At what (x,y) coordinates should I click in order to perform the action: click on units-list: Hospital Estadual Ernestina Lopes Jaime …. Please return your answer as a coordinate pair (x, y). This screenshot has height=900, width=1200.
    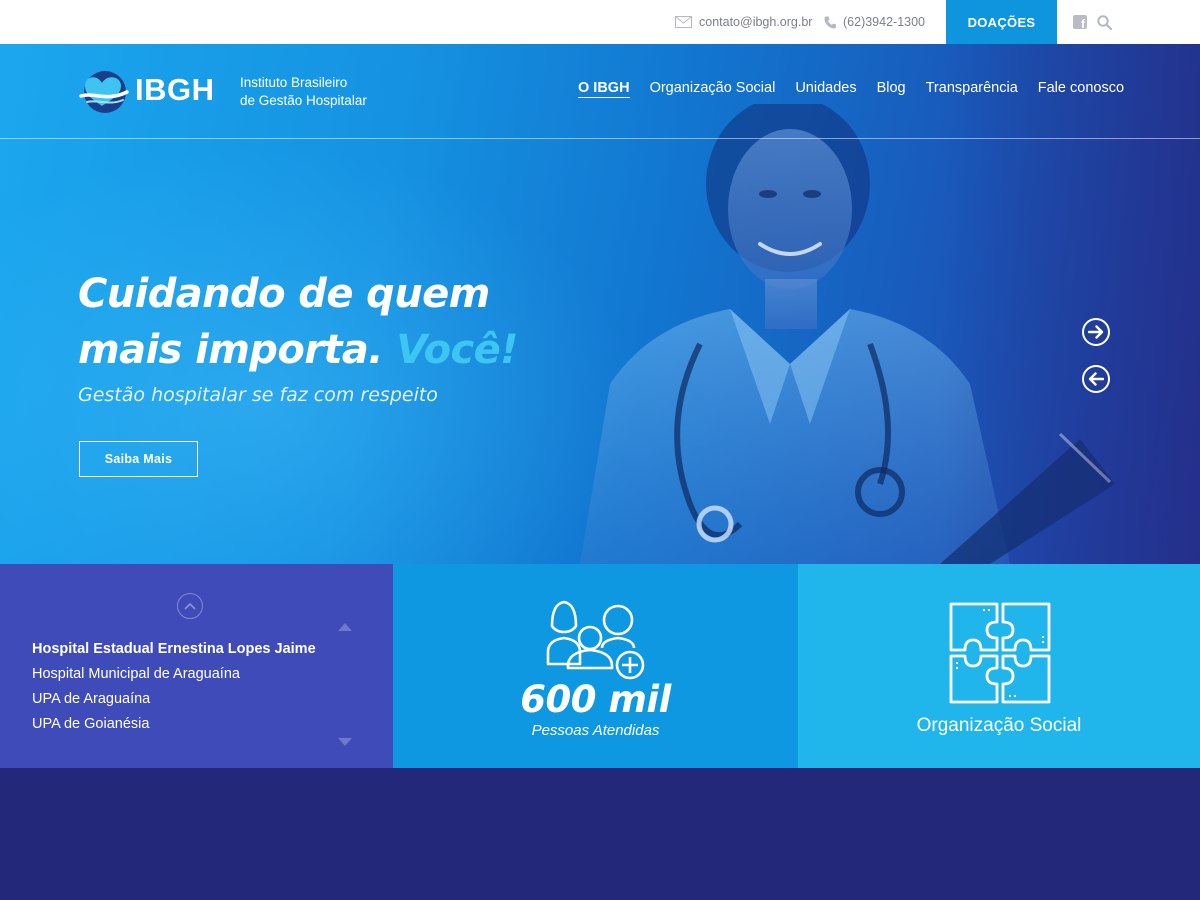
    Looking at the image, I should click on (174, 687).